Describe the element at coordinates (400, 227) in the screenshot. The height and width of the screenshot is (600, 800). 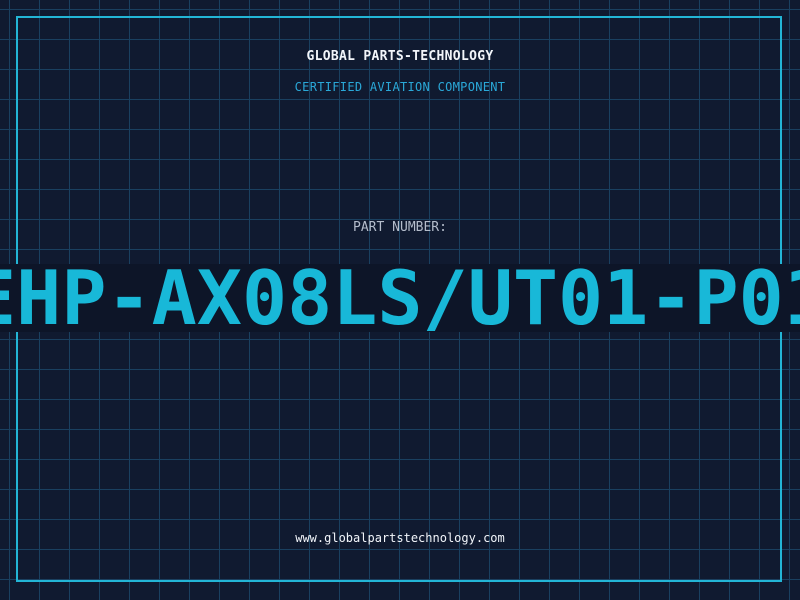
I see `part-number-label: PART NUMBER:` at that location.